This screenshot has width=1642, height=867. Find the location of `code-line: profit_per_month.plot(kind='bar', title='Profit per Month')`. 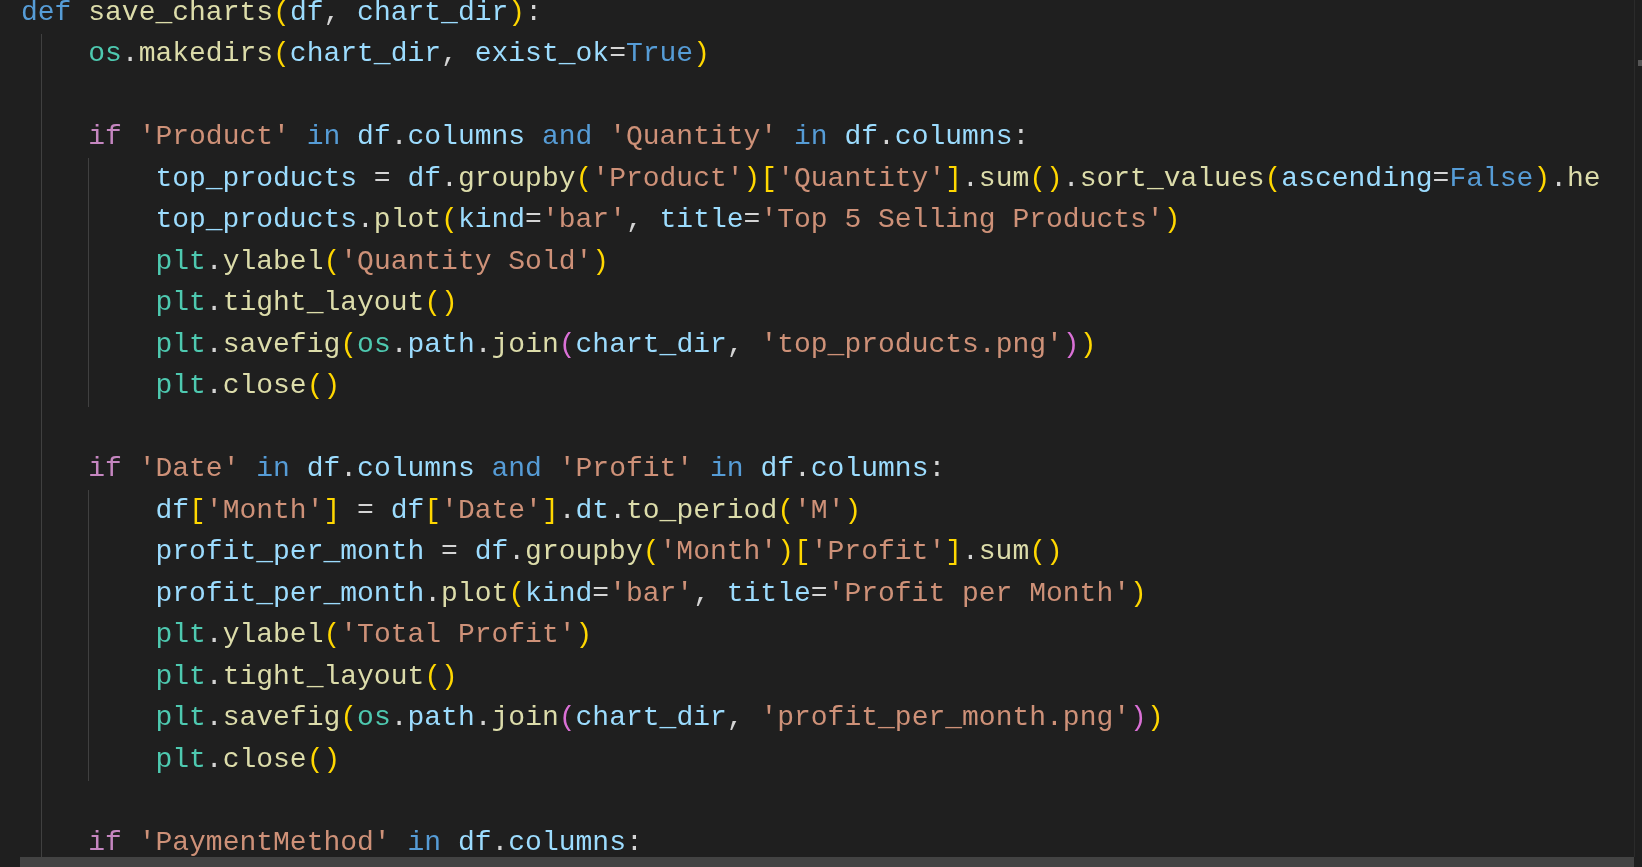

code-line: profit_per_month.plot(kind='bar', title='Profit per Month') is located at coordinates (651, 593).